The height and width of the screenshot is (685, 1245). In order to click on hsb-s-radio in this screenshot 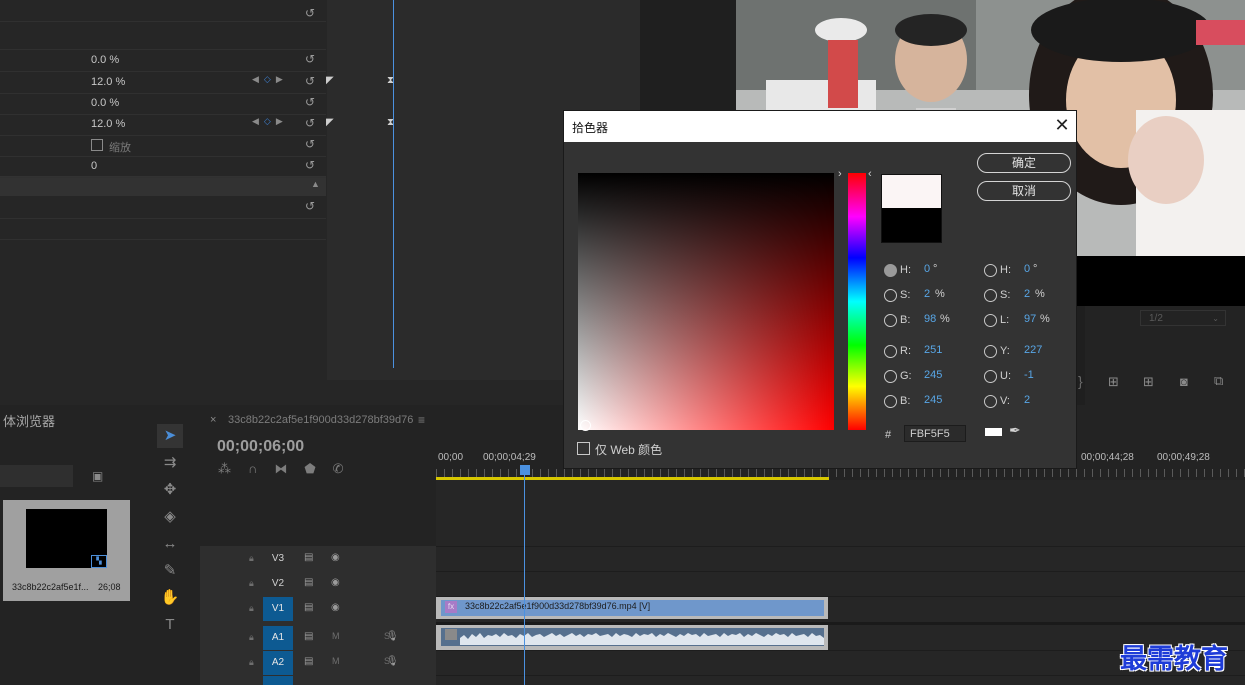, I will do `click(890, 295)`.